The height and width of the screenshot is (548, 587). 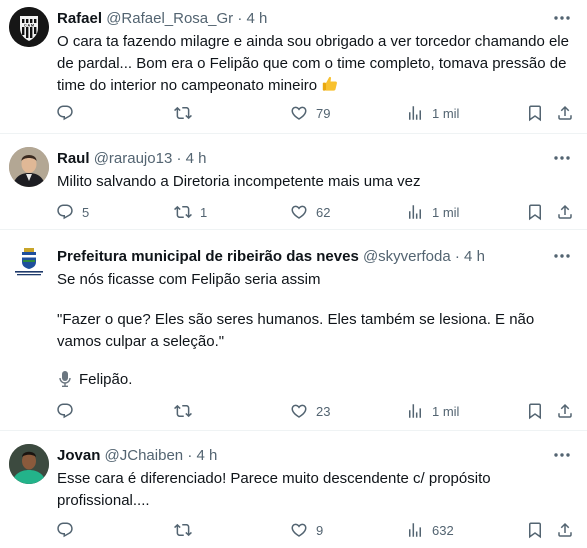 I want to click on user-handle: @Rafael_Rosa_Gr, so click(x=169, y=18).